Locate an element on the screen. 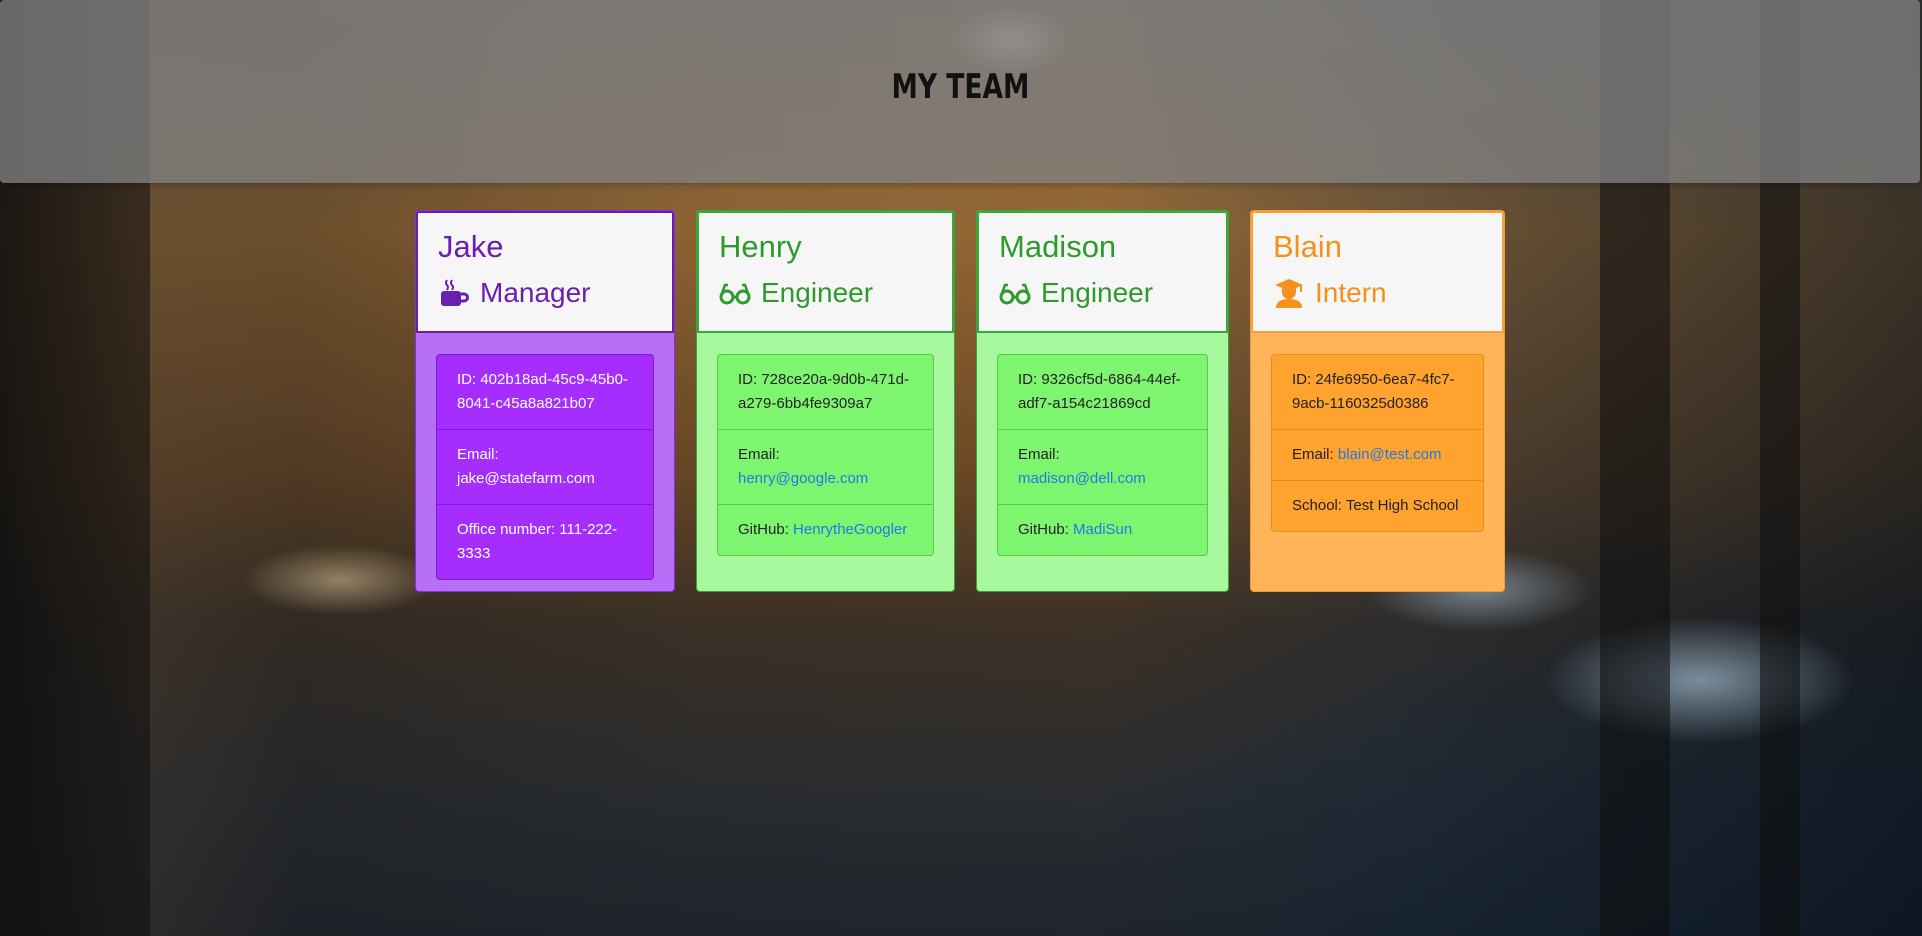 This screenshot has width=1922, height=936. email-link: blain@test.com is located at coordinates (1390, 454).